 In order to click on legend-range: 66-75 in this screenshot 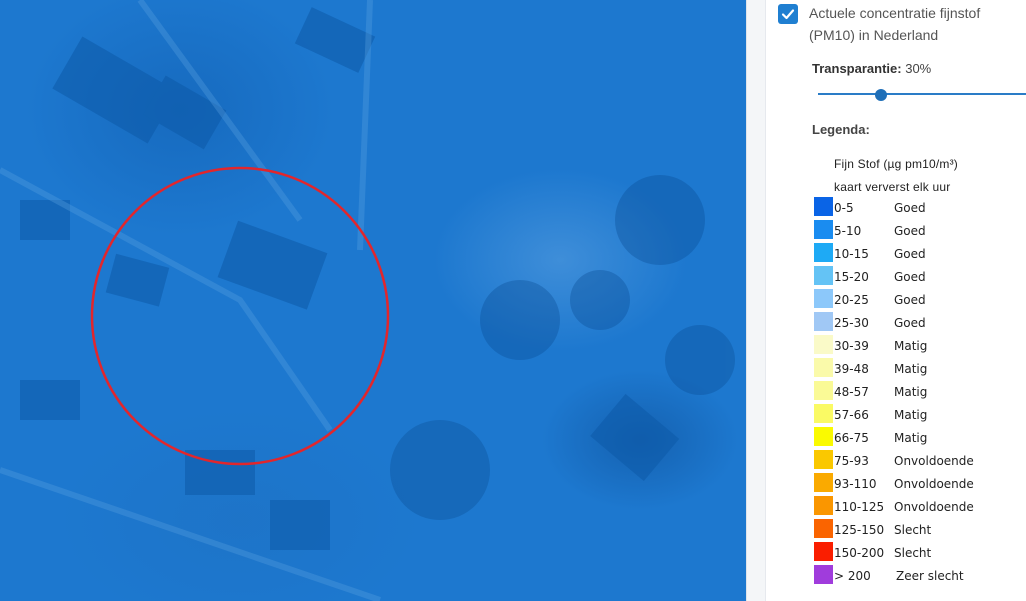, I will do `click(851, 438)`.